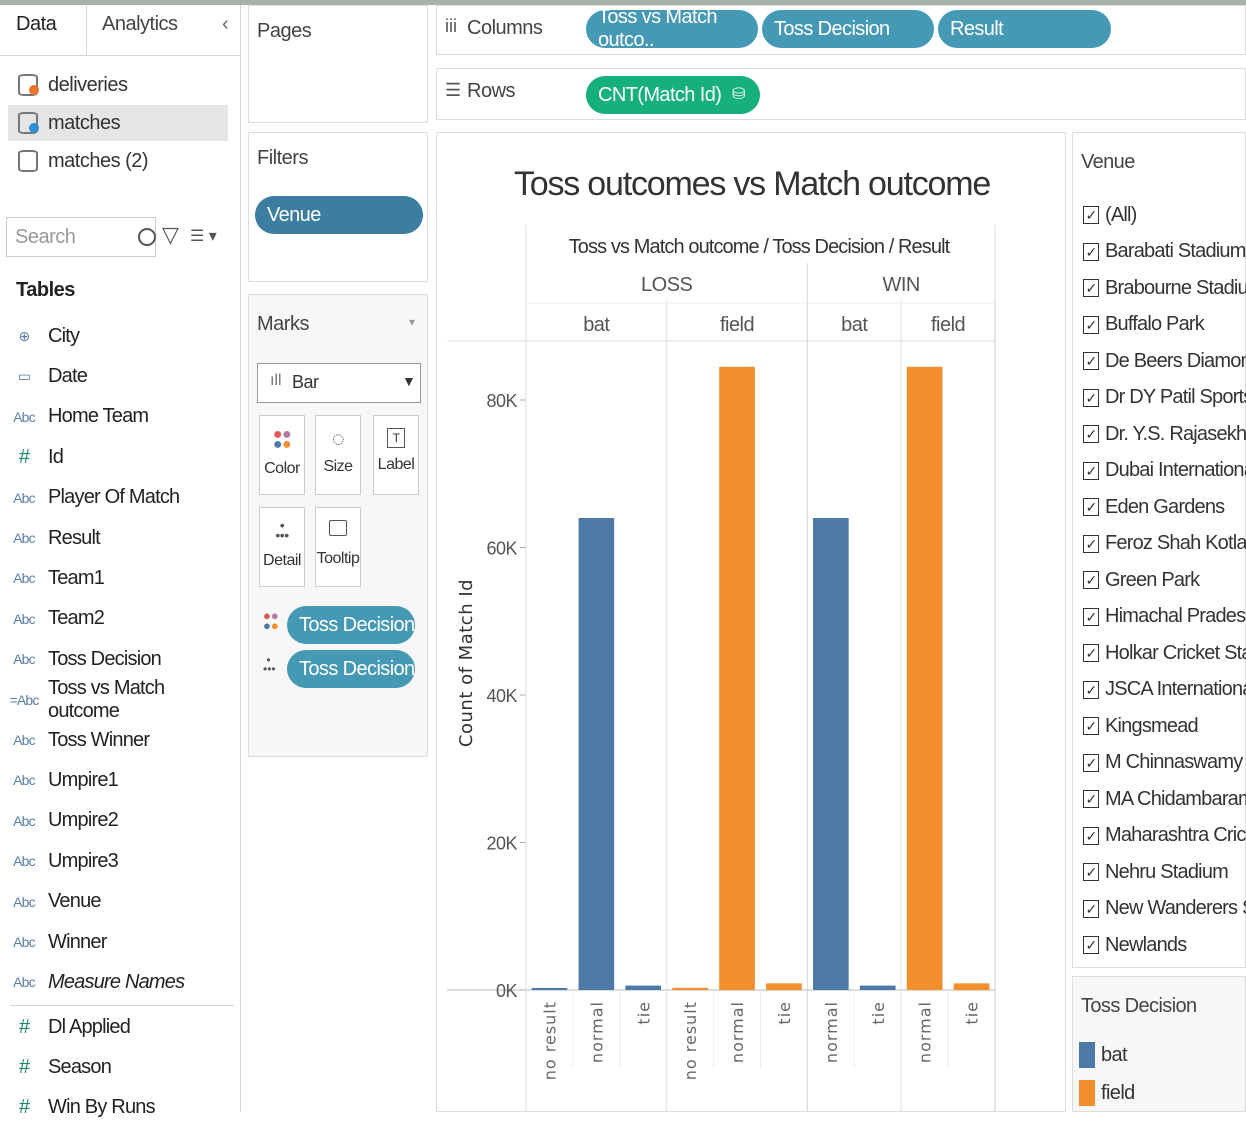  I want to click on marks-menu-icon: ▾, so click(412, 322).